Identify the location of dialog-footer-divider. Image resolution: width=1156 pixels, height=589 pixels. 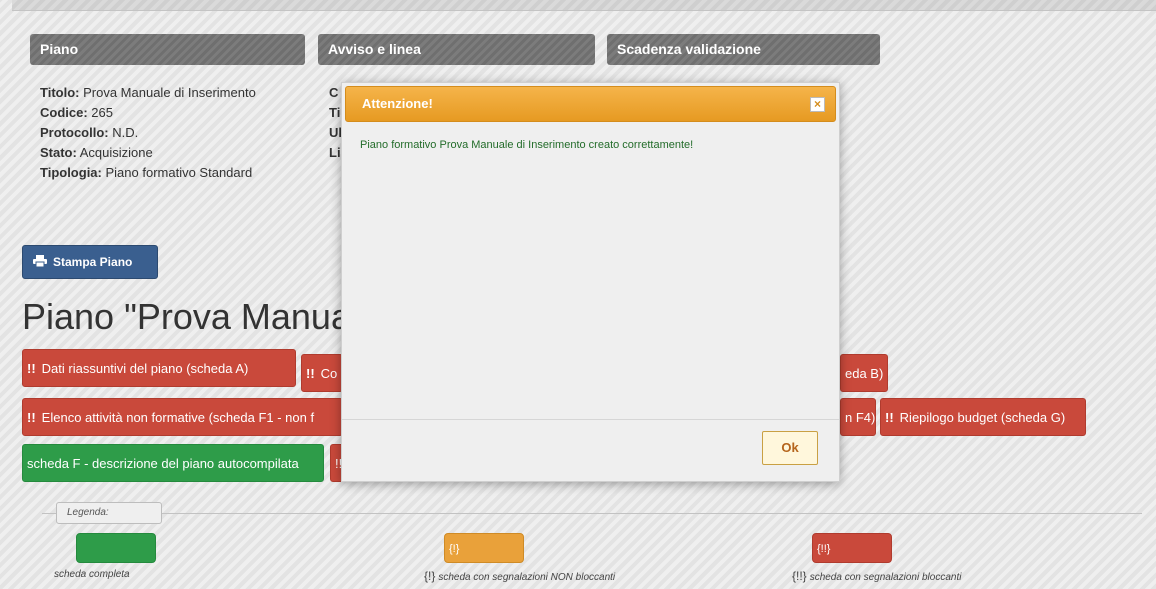
(590, 419).